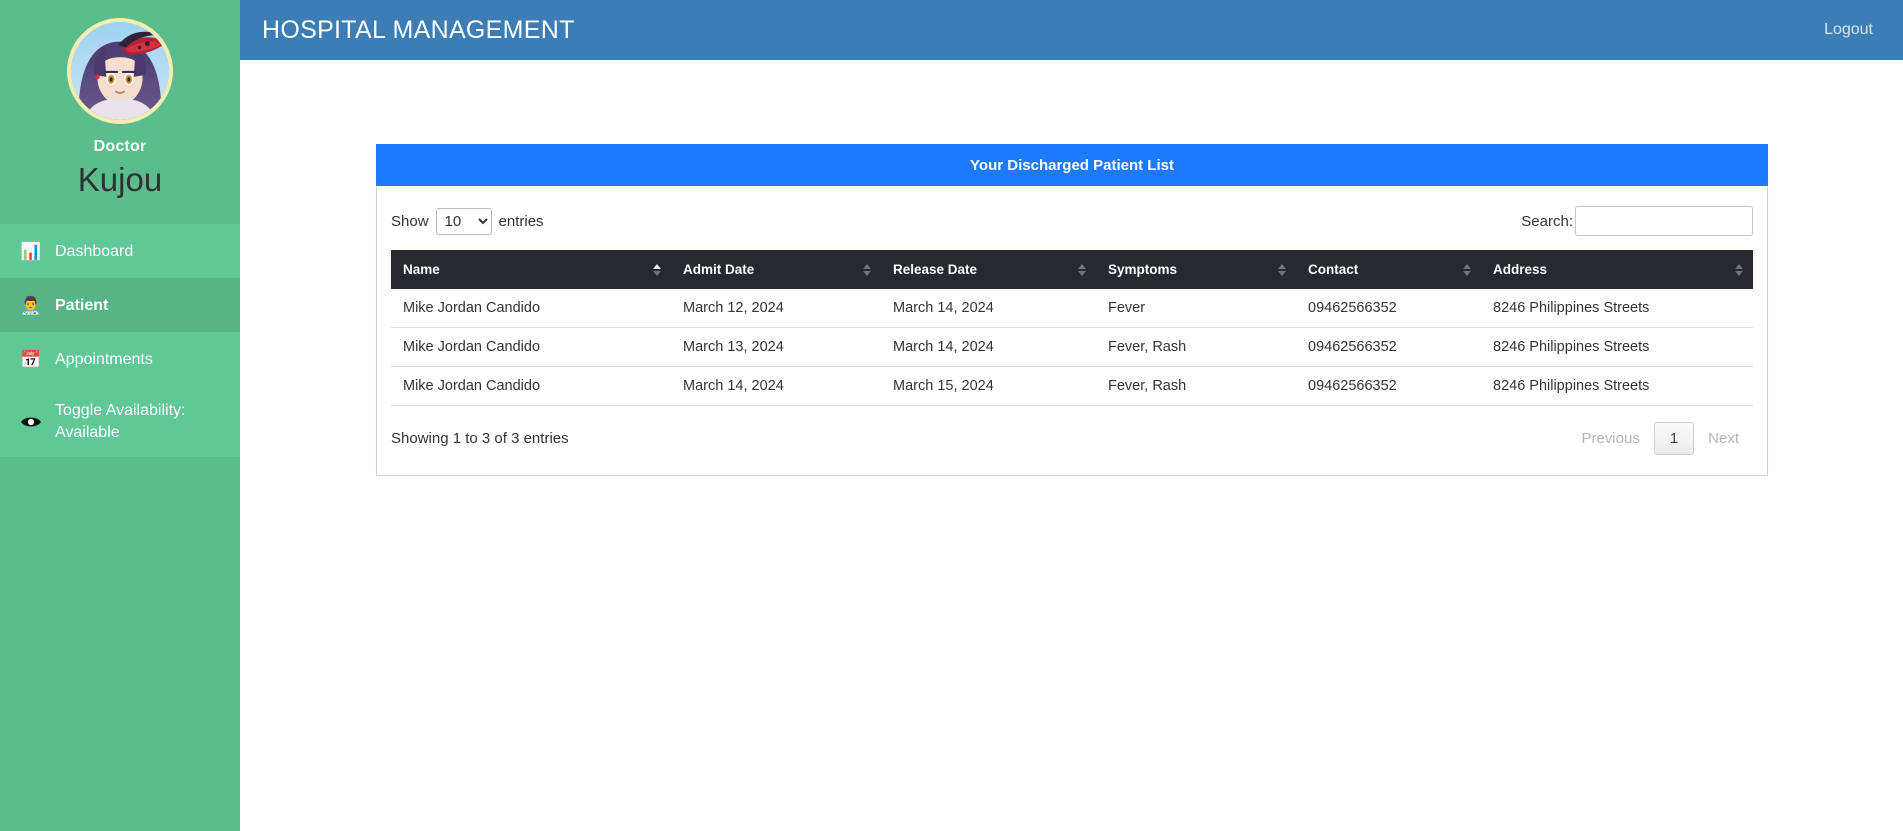 The width and height of the screenshot is (1903, 831). Describe the element at coordinates (719, 269) in the screenshot. I see `column-label-admit-date: Admit Date` at that location.